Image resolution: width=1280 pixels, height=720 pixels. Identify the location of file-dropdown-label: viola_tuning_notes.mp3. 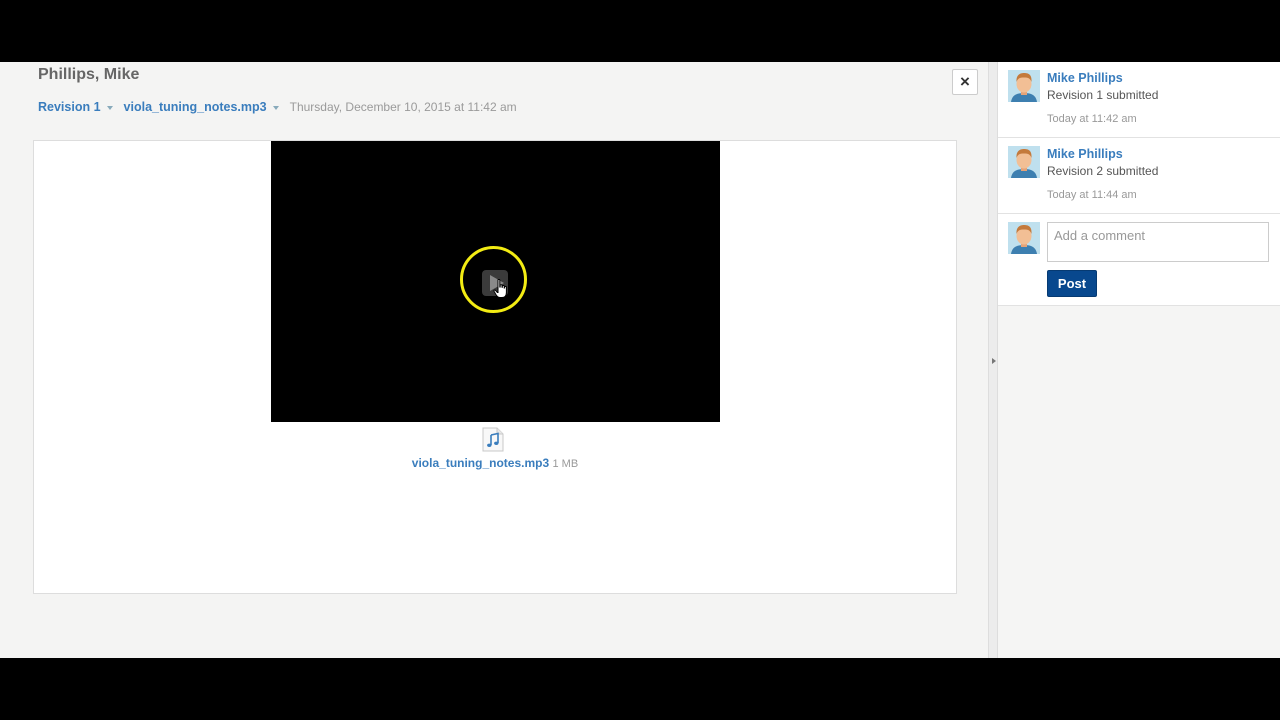
(195, 107).